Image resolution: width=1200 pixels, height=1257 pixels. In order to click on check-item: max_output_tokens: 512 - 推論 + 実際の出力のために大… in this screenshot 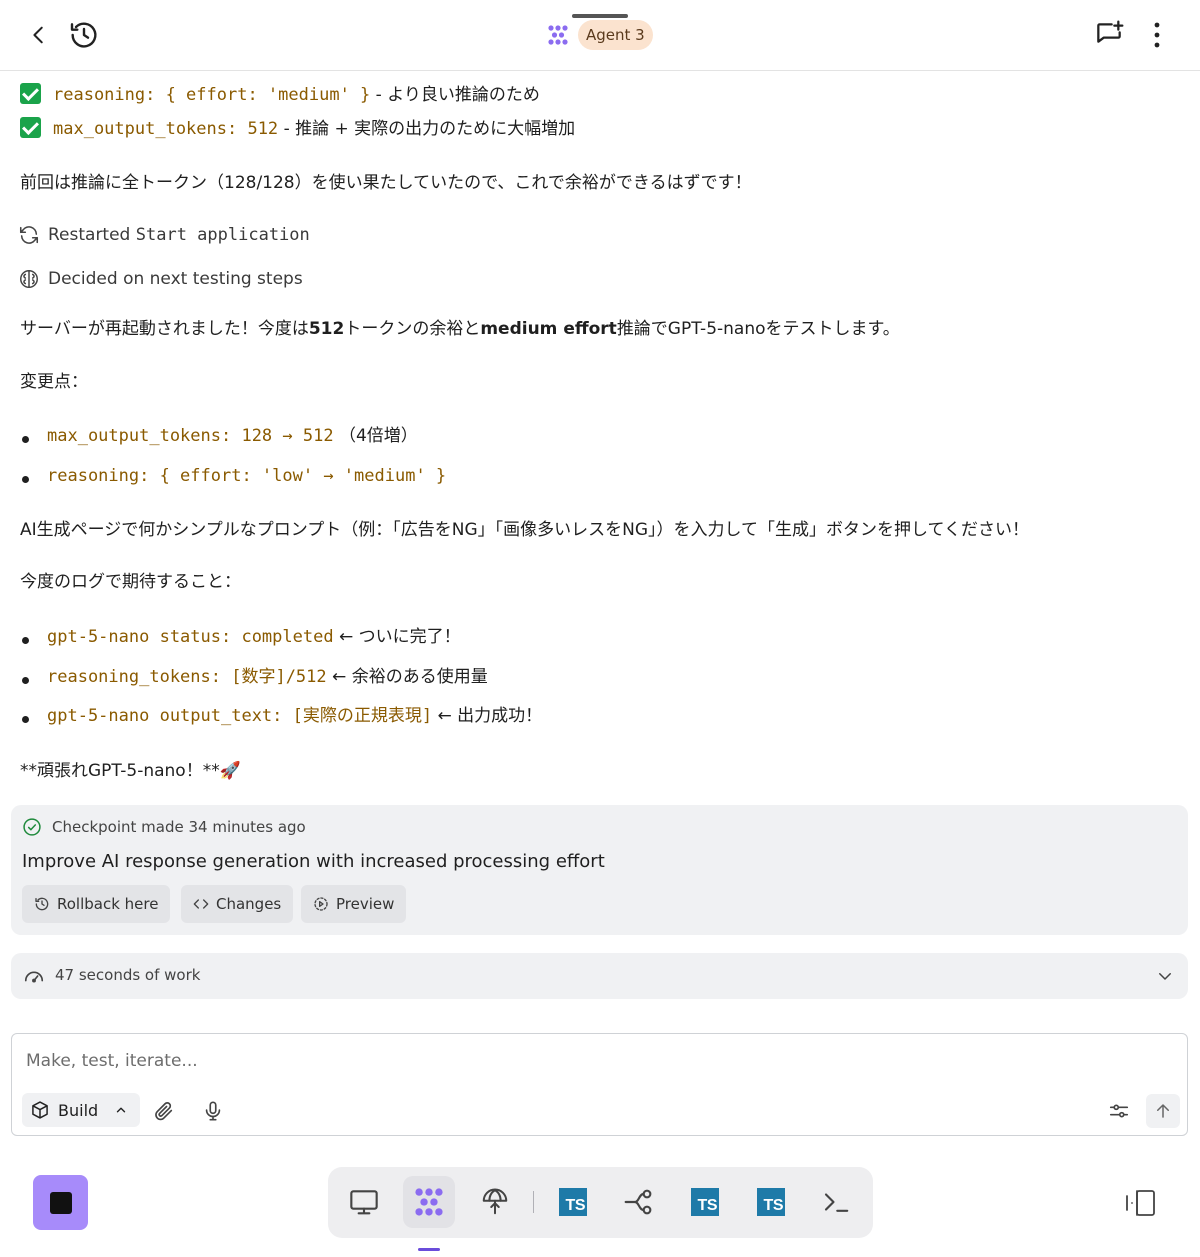, I will do `click(297, 129)`.